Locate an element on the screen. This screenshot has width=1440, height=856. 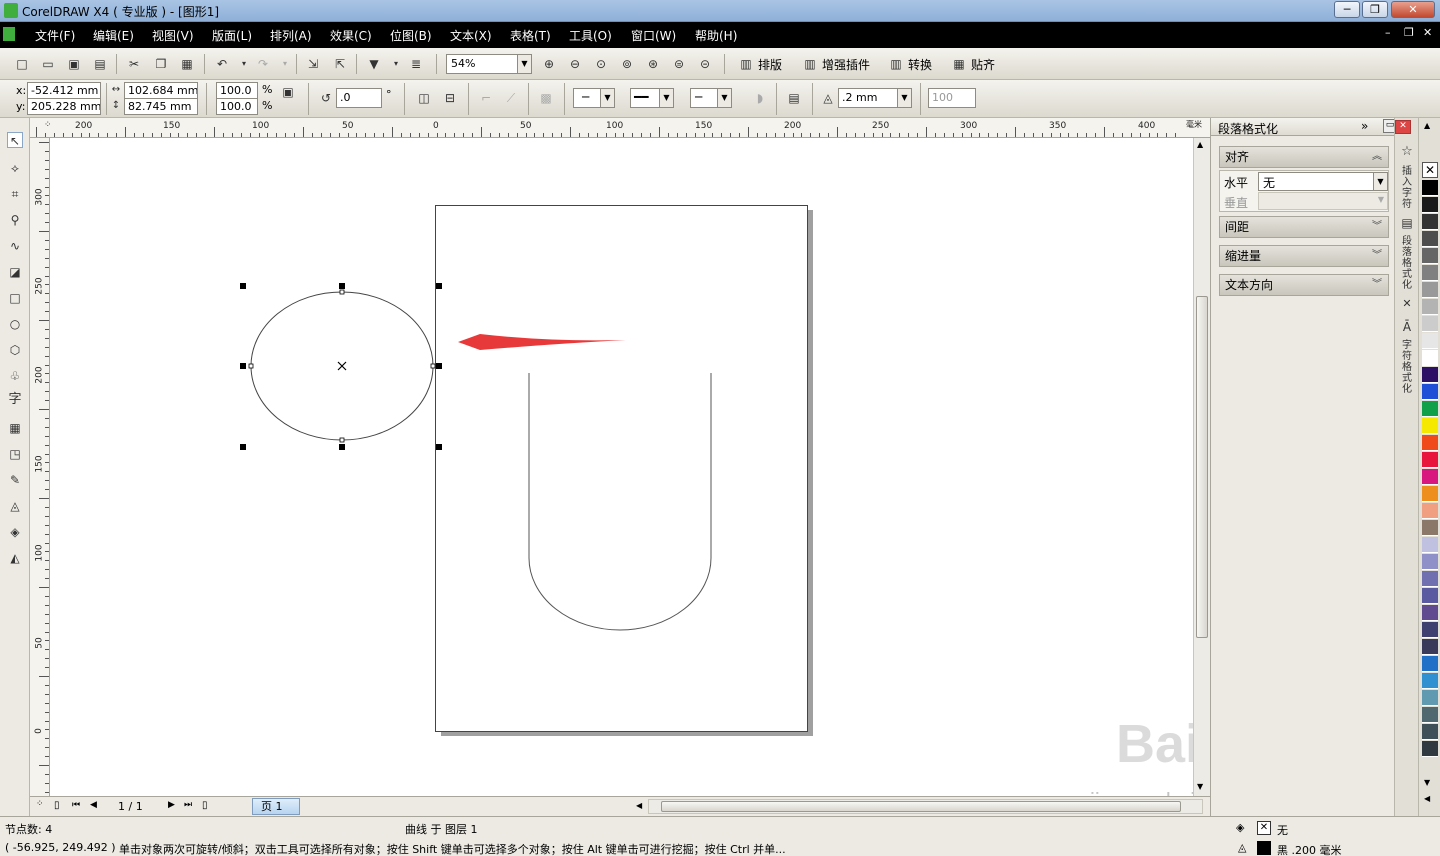
palette-scroll-up-icon: ▲ is located at coordinates (1427, 125).